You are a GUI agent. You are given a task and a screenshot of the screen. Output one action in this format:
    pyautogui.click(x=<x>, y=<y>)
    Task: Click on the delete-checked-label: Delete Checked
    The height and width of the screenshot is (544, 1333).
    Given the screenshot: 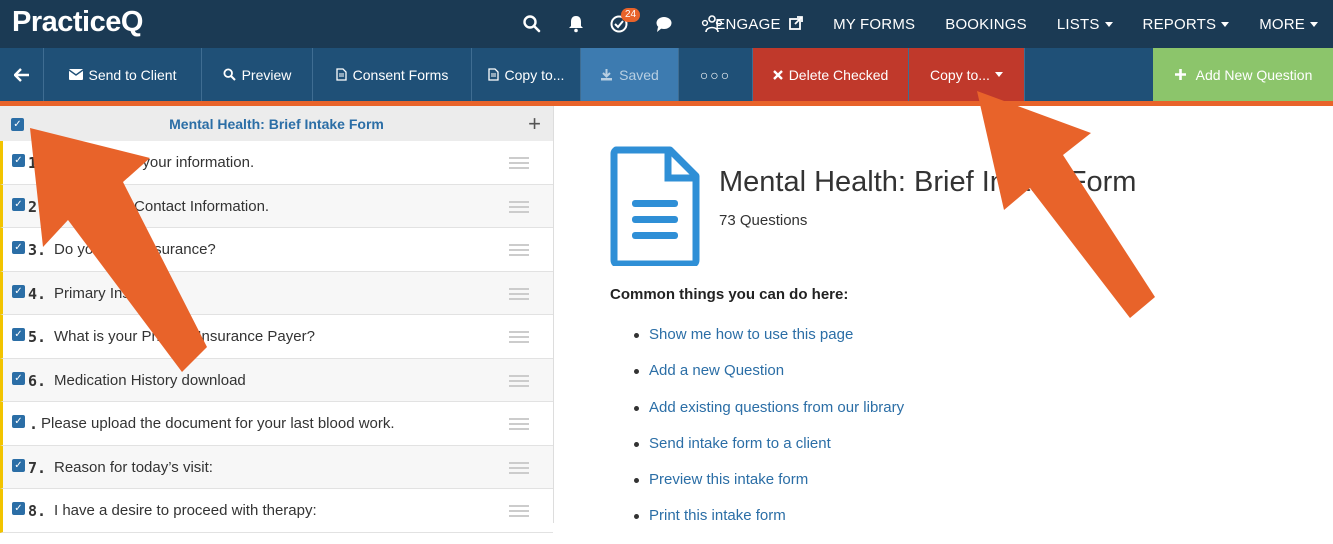 What is the action you would take?
    pyautogui.click(x=838, y=74)
    